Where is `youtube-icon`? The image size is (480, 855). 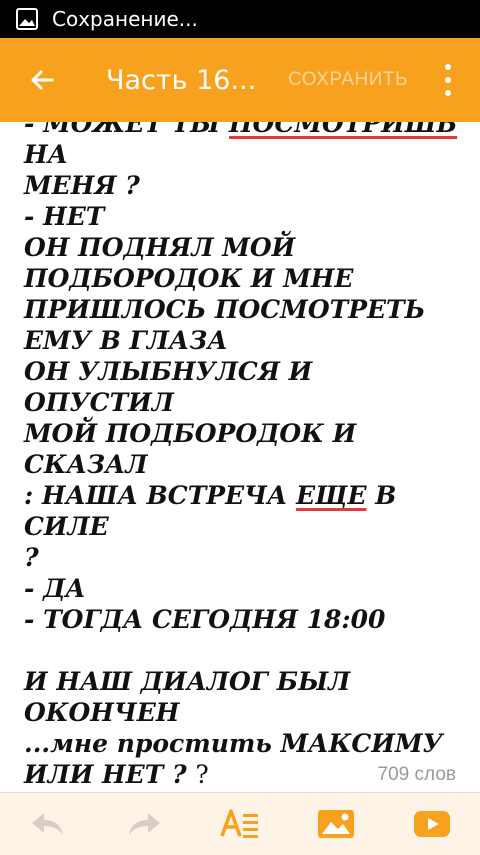
youtube-icon is located at coordinates (432, 824).